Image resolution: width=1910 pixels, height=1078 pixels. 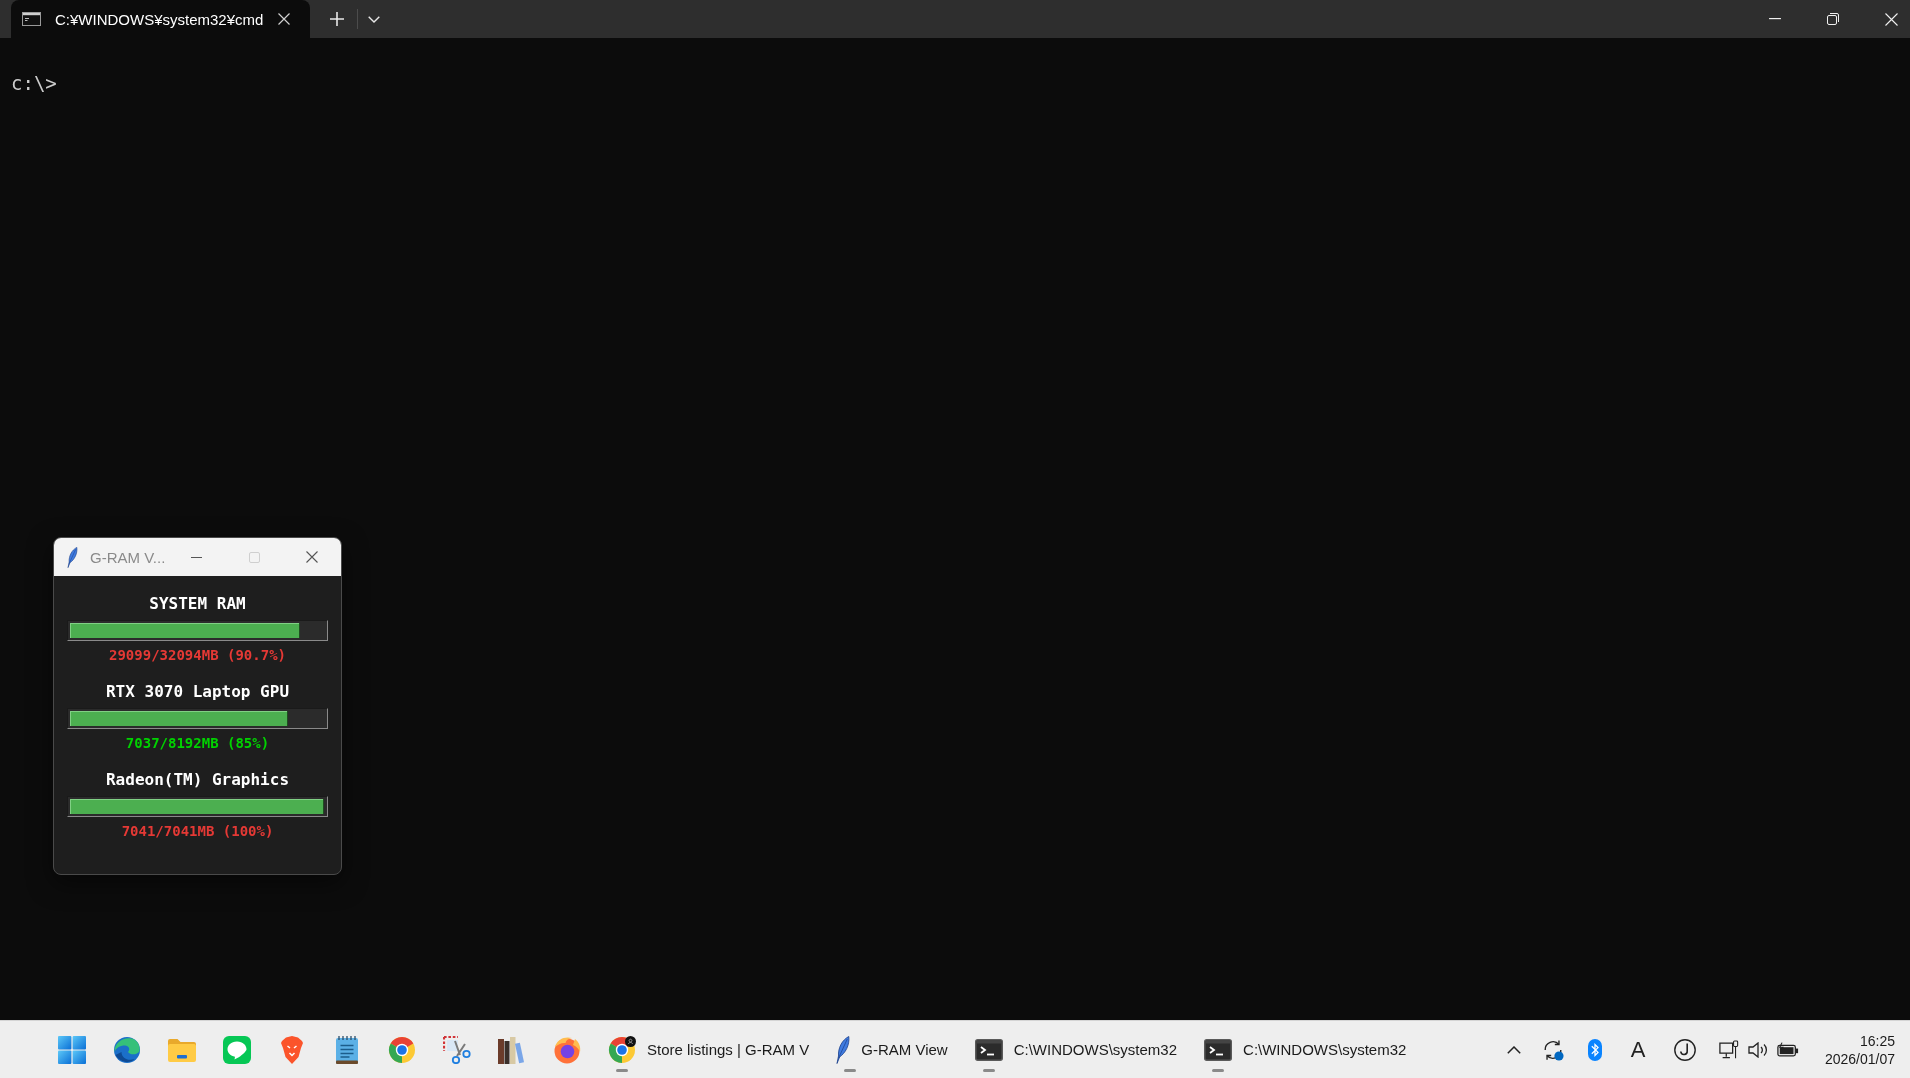 What do you see at coordinates (1595, 1049) in the screenshot?
I see `bluetooth-icon` at bounding box center [1595, 1049].